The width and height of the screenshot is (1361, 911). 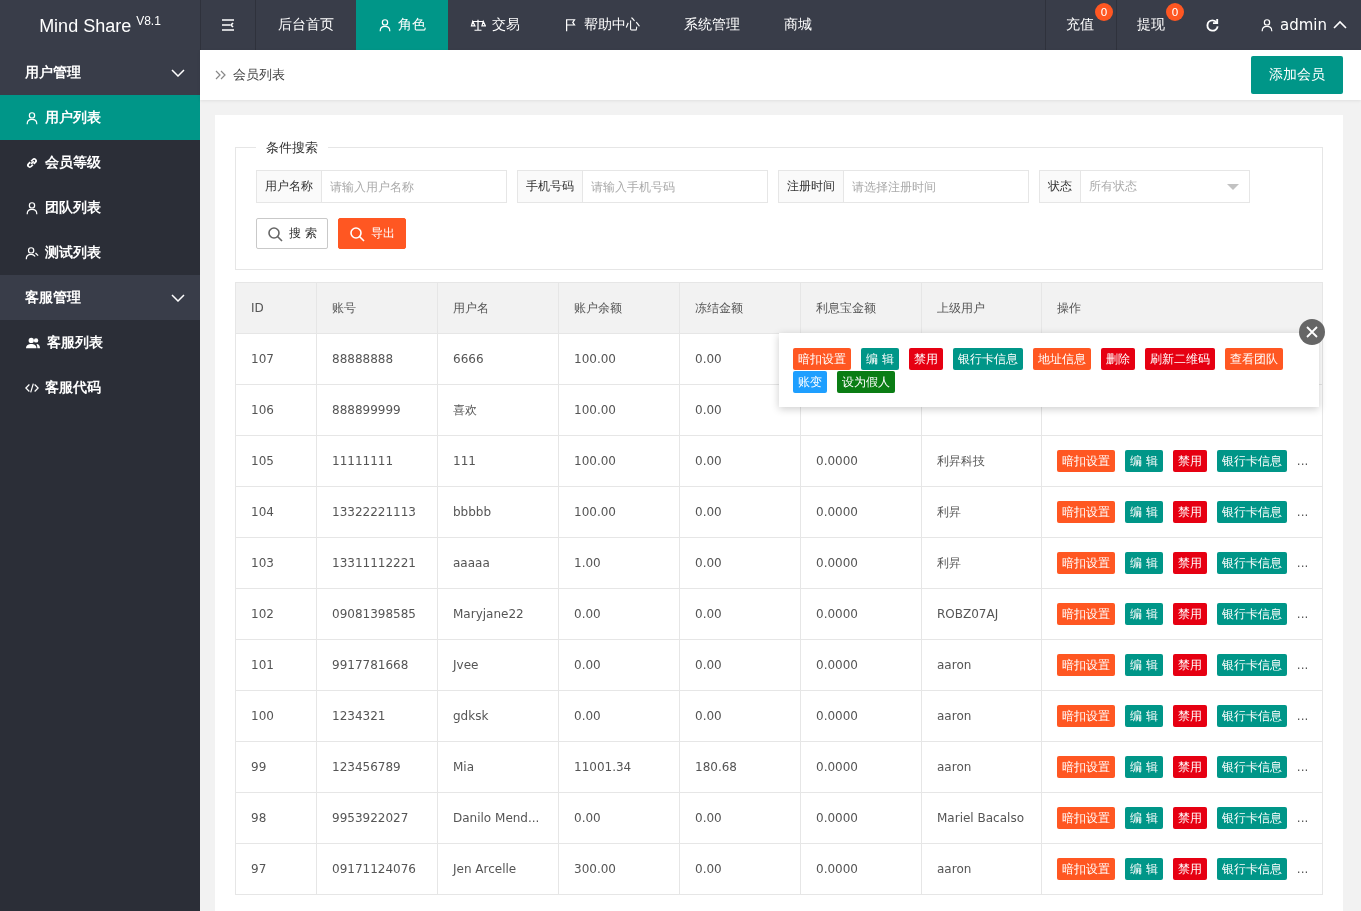 What do you see at coordinates (602, 25) in the screenshot?
I see `nav-tab: 帮助中心` at bounding box center [602, 25].